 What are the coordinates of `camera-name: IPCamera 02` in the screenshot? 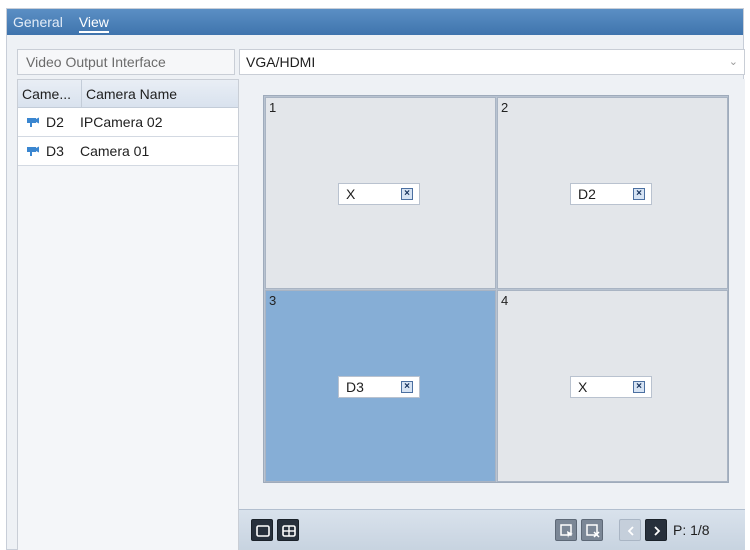 It's located at (121, 122).